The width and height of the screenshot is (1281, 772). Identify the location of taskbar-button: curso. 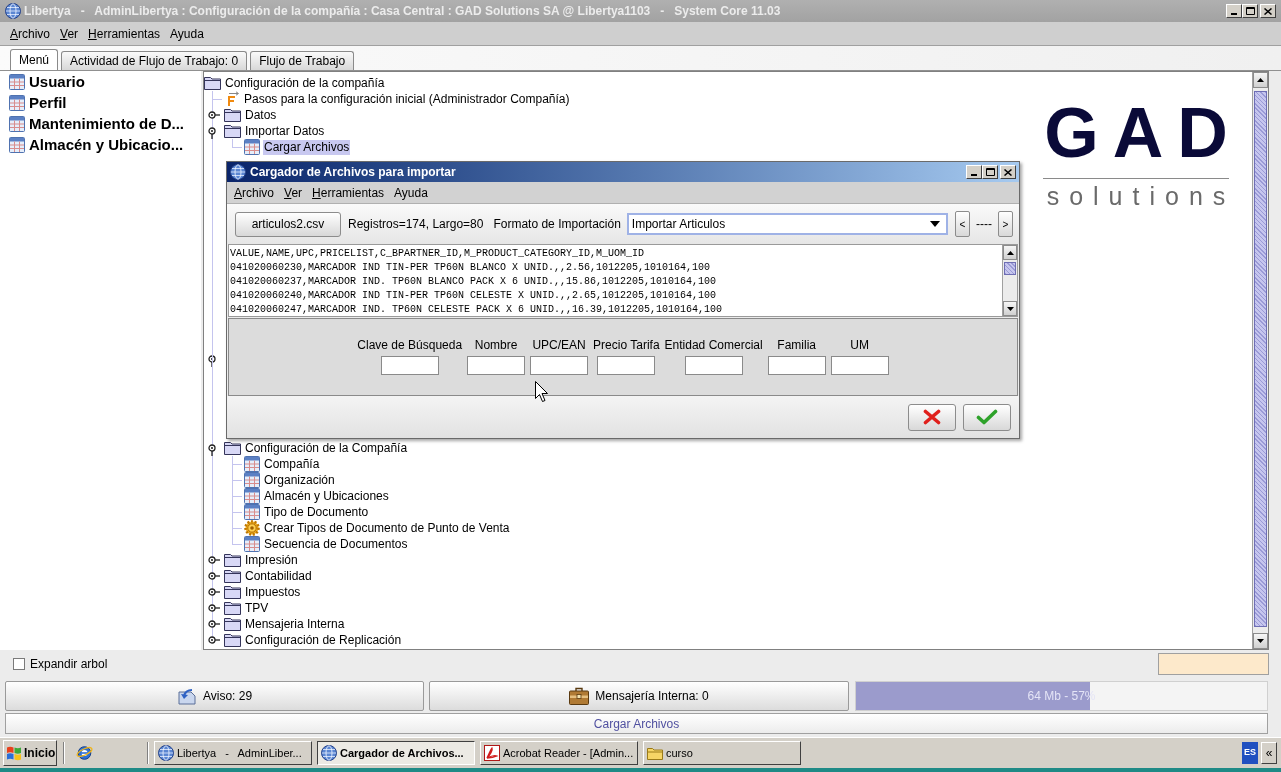
(722, 753).